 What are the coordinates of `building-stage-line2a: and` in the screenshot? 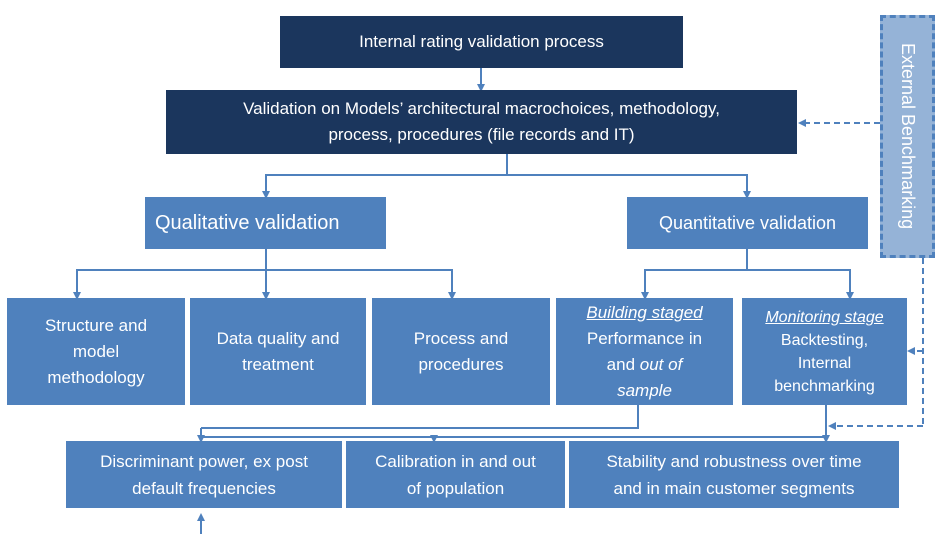 It's located at (623, 364).